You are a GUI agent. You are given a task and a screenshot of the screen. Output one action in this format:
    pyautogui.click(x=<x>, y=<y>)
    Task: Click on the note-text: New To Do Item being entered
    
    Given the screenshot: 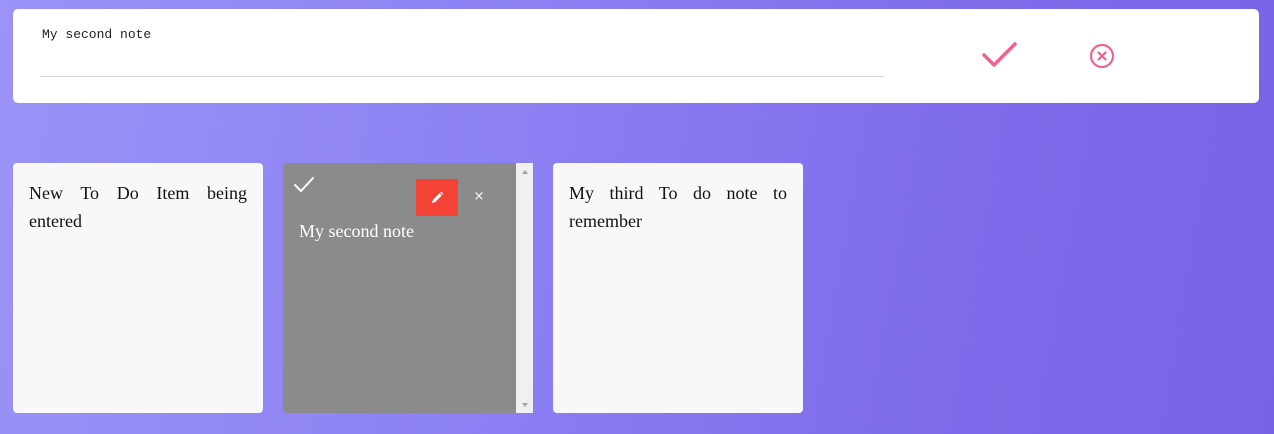 What is the action you would take?
    pyautogui.click(x=138, y=207)
    